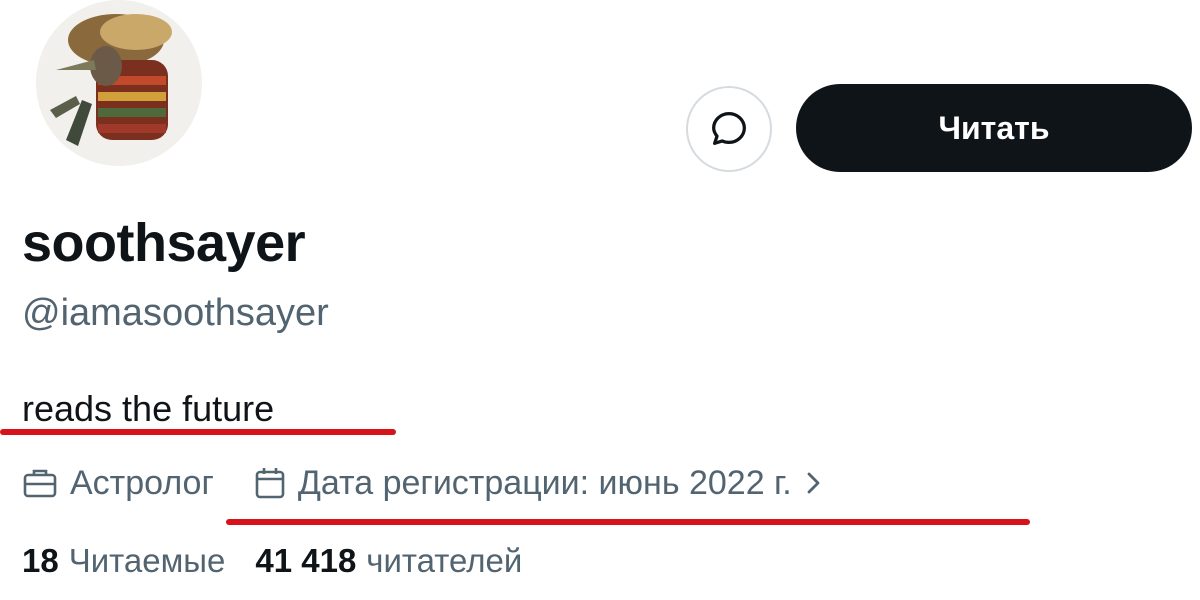 Image resolution: width=1200 pixels, height=600 pixels. Describe the element at coordinates (544, 482) in the screenshot. I see `joined-date-label: Дата регистрации: июнь 2022 г.` at that location.